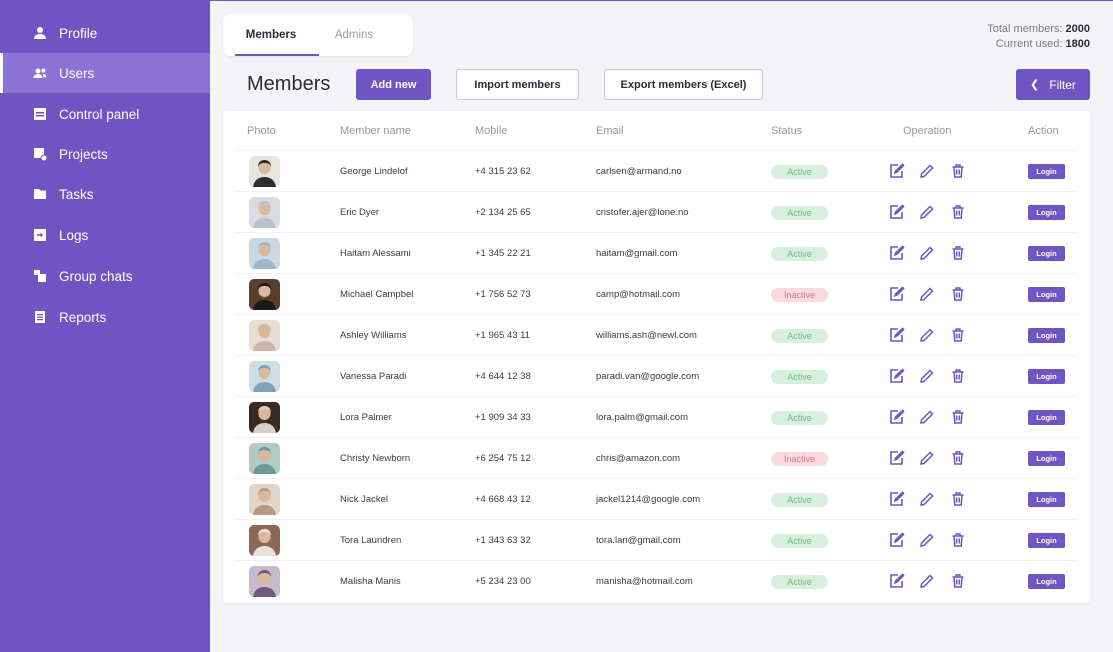  I want to click on member-email: haitam@gmail.com, so click(637, 253).